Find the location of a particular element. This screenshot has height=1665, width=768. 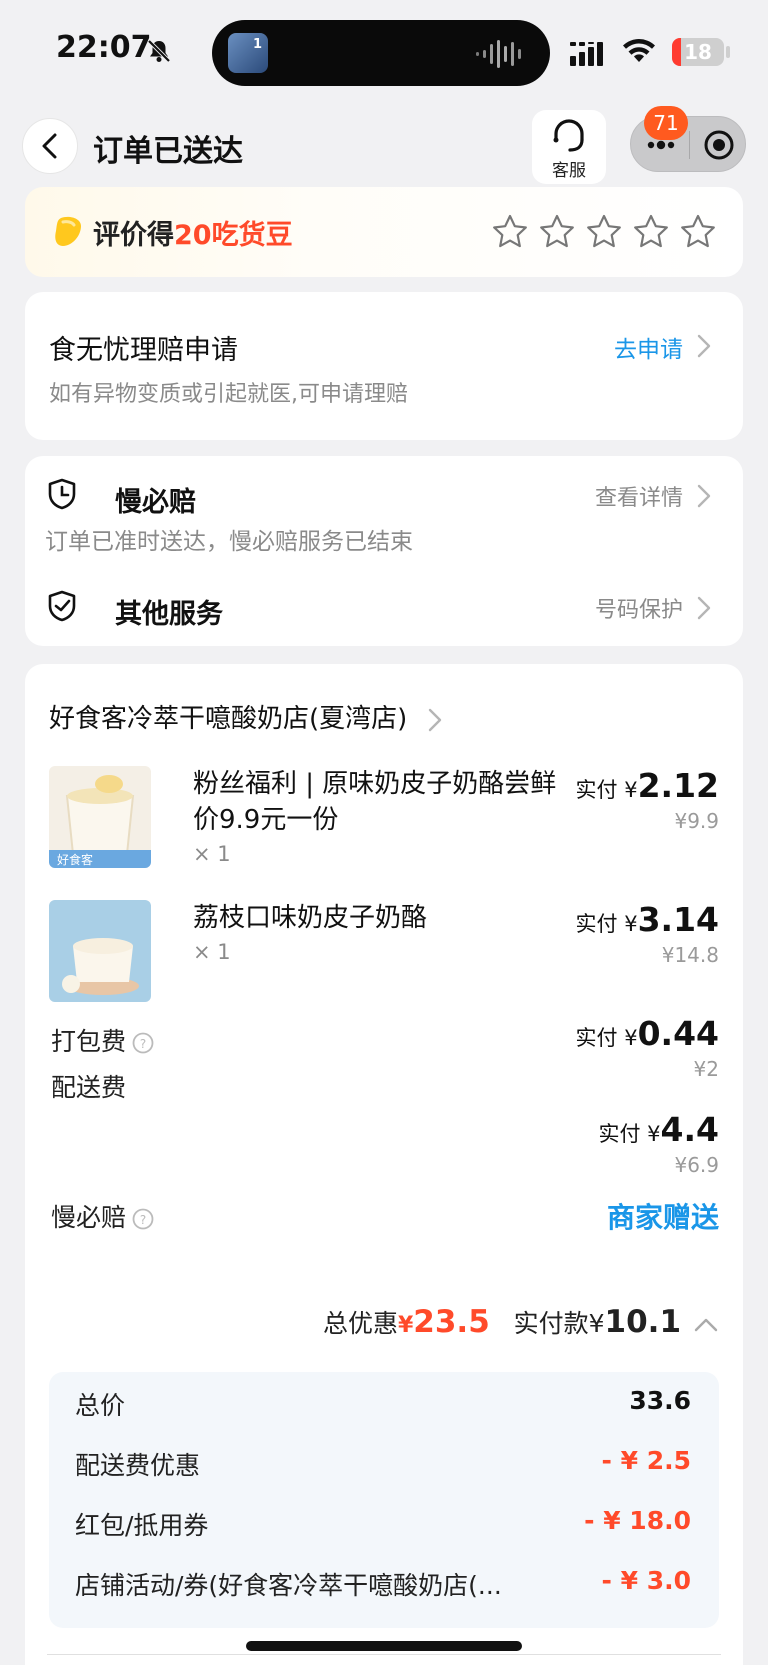

item-thumbnail is located at coordinates (100, 951).